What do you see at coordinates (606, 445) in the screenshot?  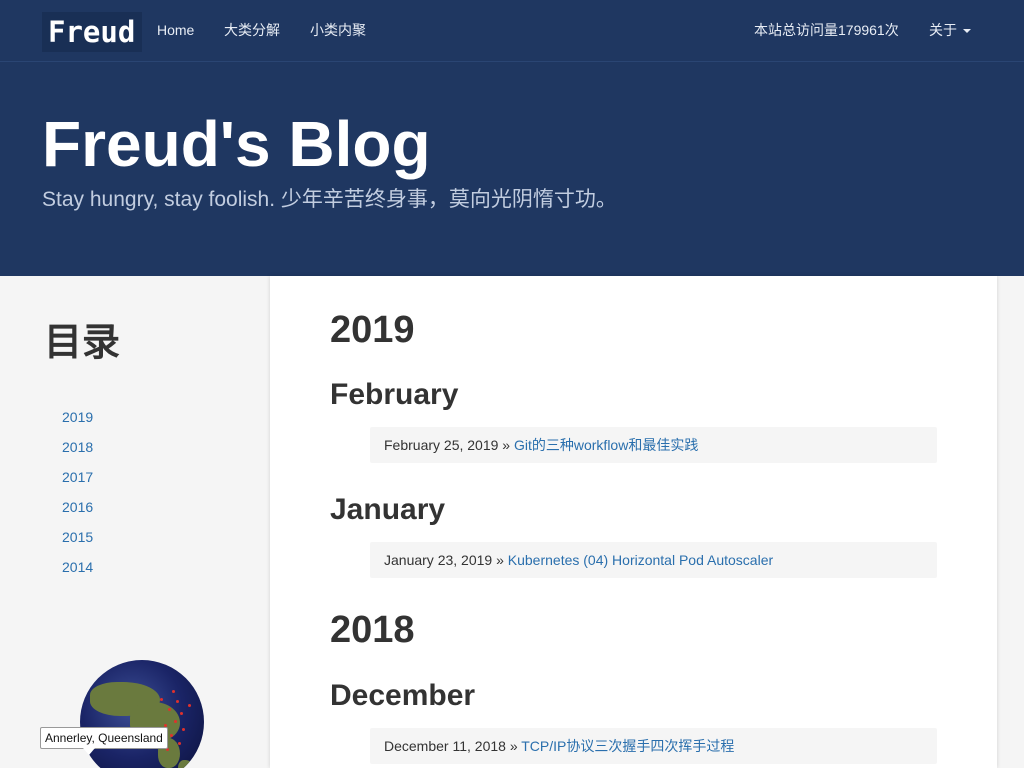 I see `post-link: Git的三种workflow和最佳实践` at bounding box center [606, 445].